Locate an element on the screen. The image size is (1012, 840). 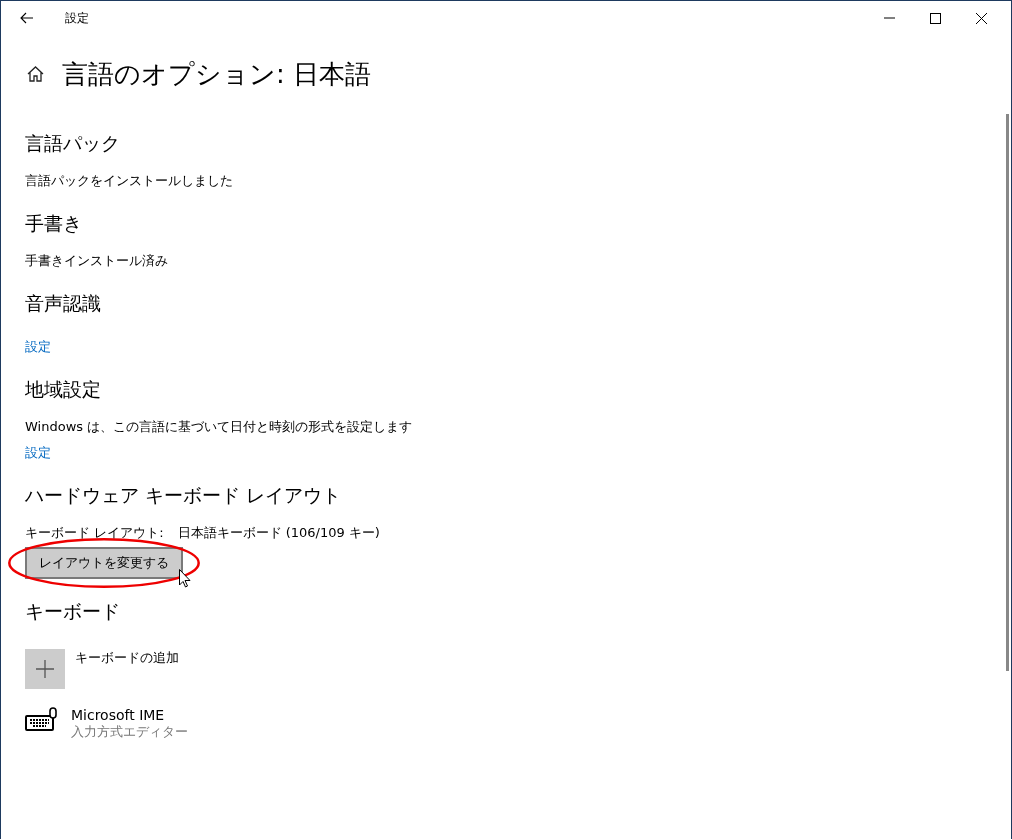
section-heading: ハードウェア キーボード レイアウト is located at coordinates (183, 495).